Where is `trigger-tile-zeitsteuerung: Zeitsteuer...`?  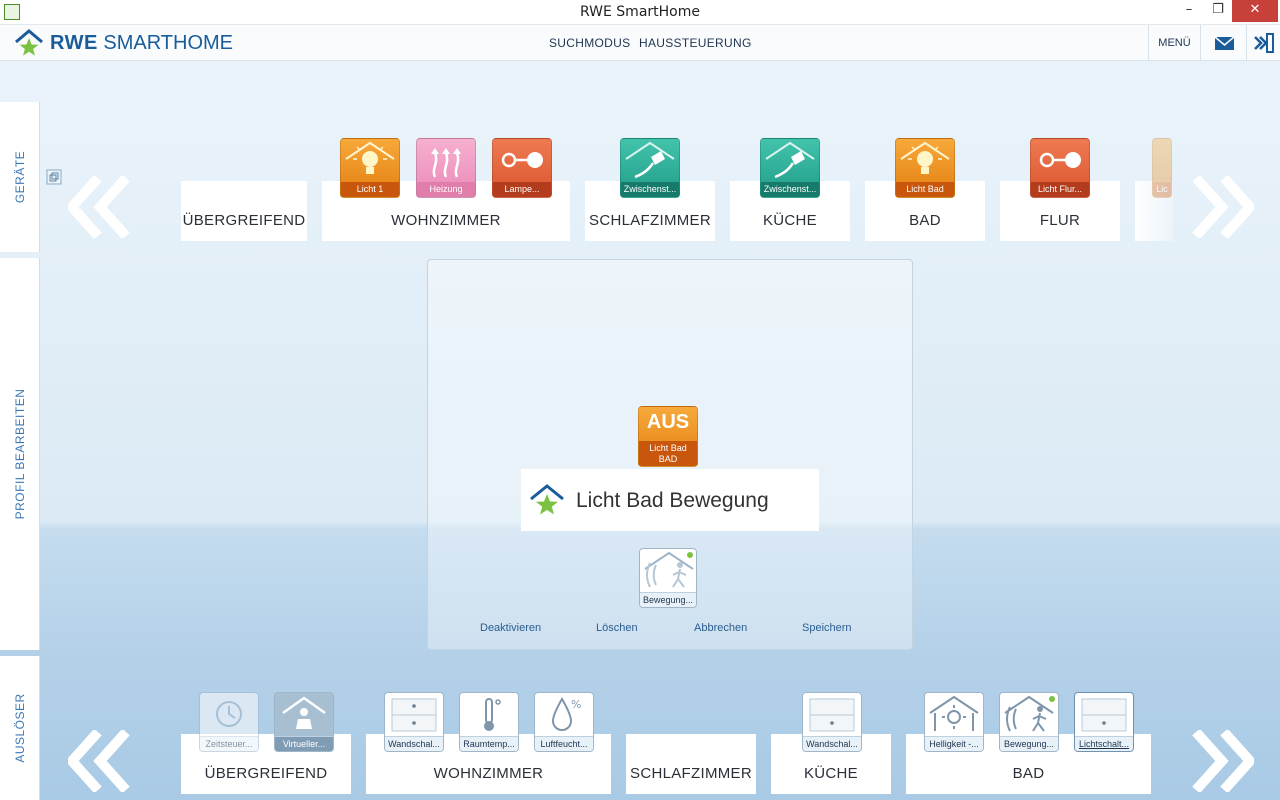 trigger-tile-zeitsteuerung: Zeitsteuer... is located at coordinates (229, 722).